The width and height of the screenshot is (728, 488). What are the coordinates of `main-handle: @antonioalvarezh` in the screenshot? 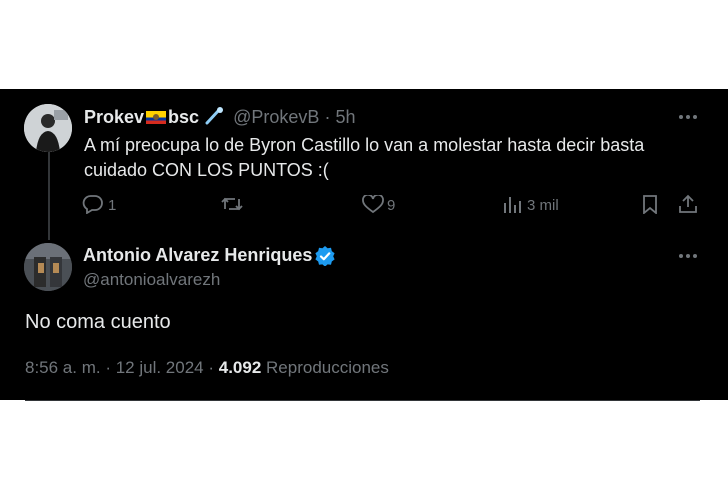 It's located at (151, 280).